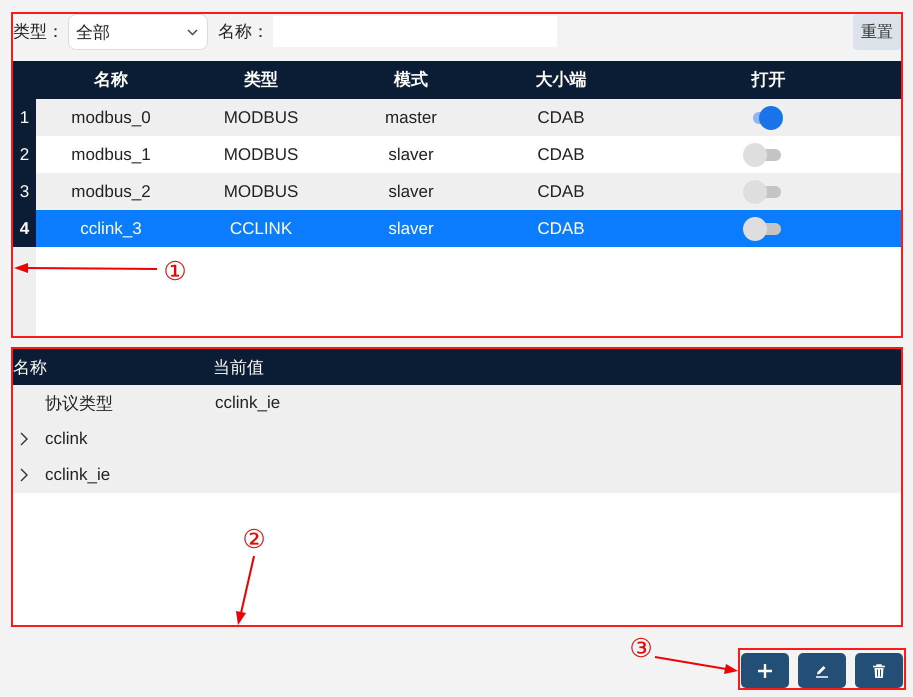 The height and width of the screenshot is (697, 913). I want to click on tree-item-label: cclink, so click(66, 439).